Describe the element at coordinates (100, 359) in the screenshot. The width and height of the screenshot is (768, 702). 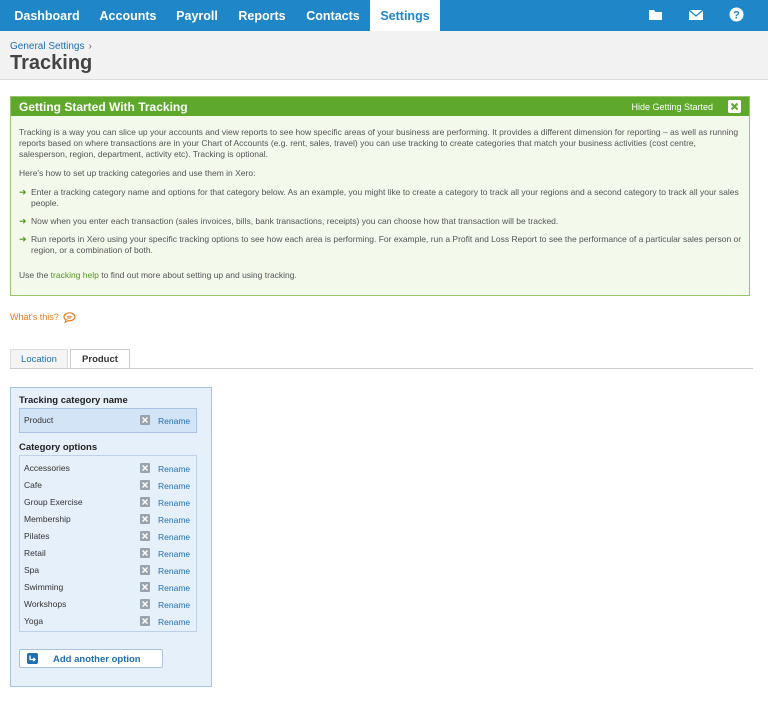
I see `tab-product: Product` at that location.